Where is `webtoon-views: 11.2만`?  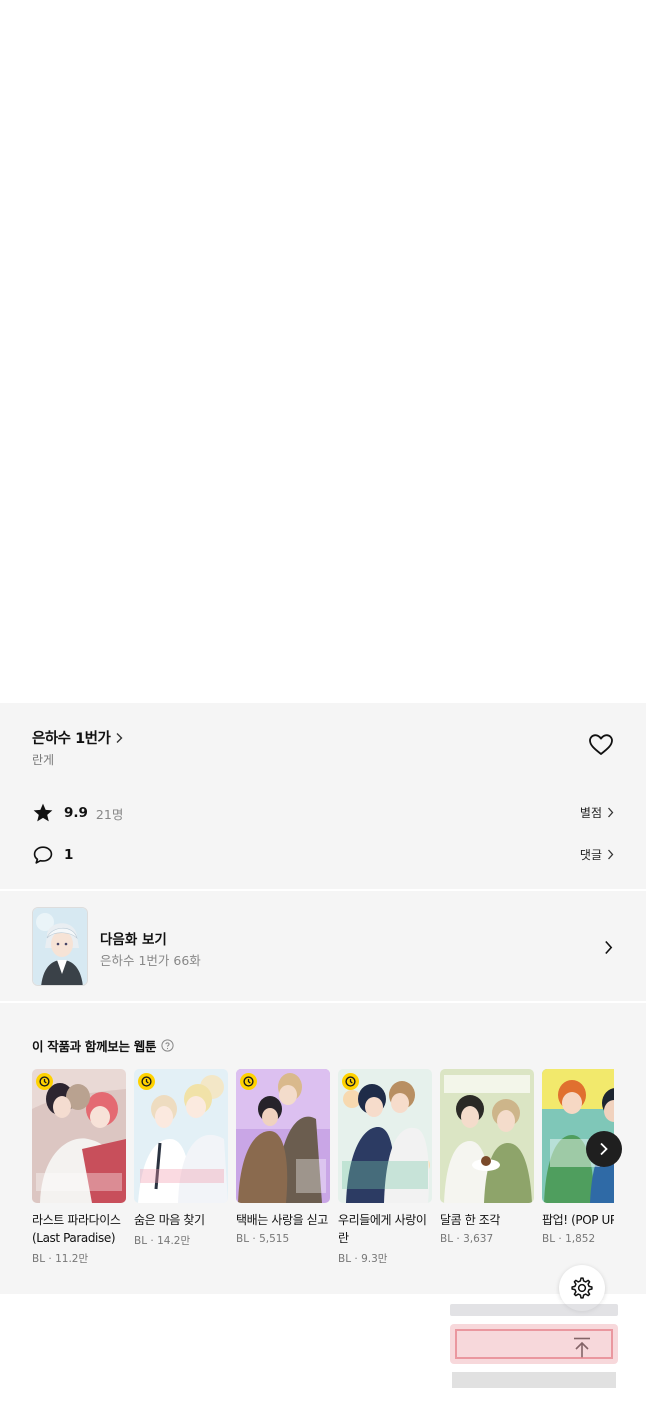 webtoon-views: 11.2만 is located at coordinates (72, 1259).